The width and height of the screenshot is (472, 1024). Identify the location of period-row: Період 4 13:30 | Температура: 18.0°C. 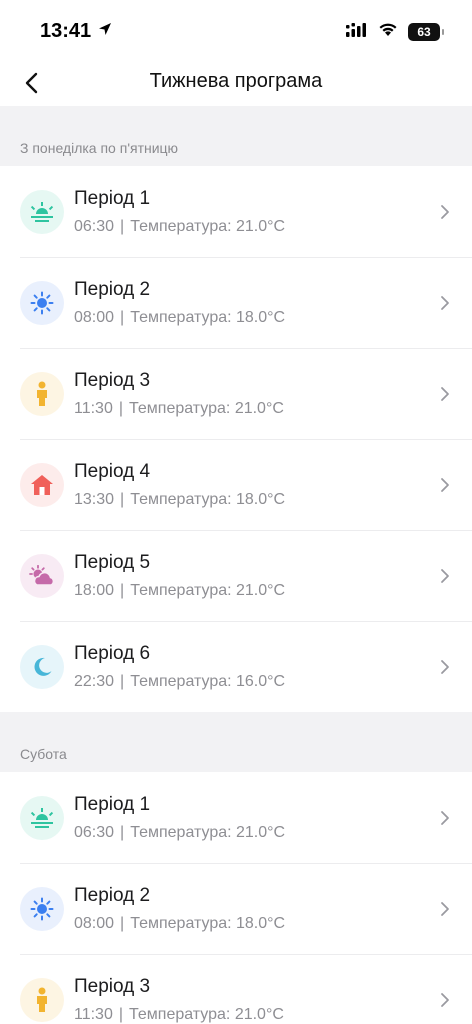
(236, 484).